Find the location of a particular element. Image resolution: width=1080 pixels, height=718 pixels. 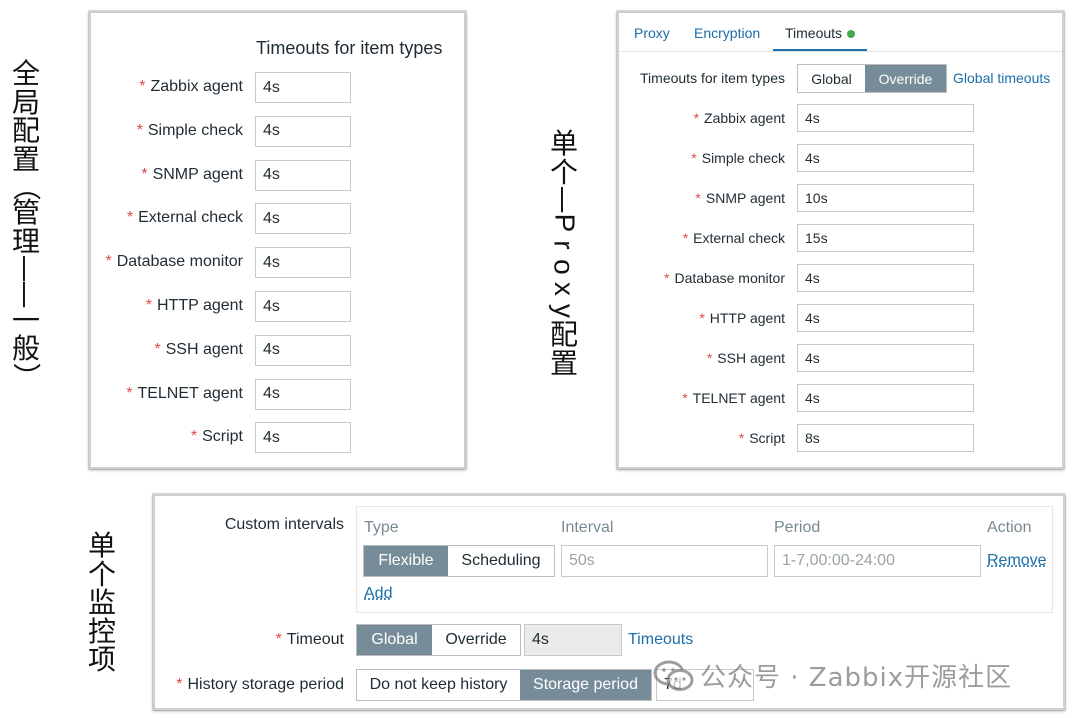

tab-timeouts-label: Timeouts is located at coordinates (814, 33).